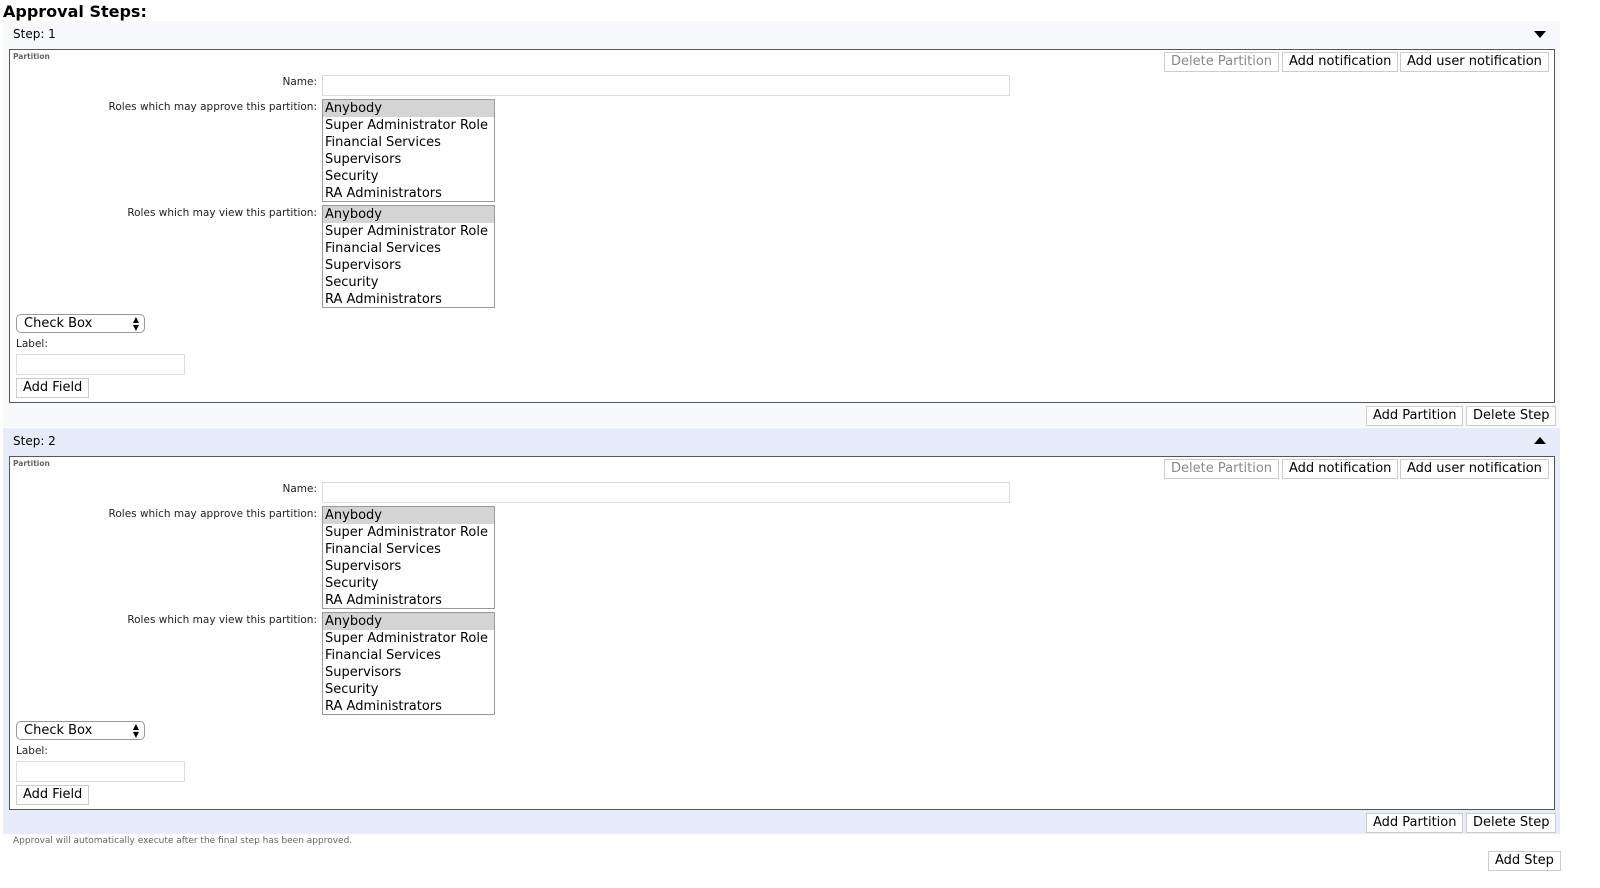 Image resolution: width=1600 pixels, height=888 pixels. I want to click on step-label: Step: 2, so click(34, 441).